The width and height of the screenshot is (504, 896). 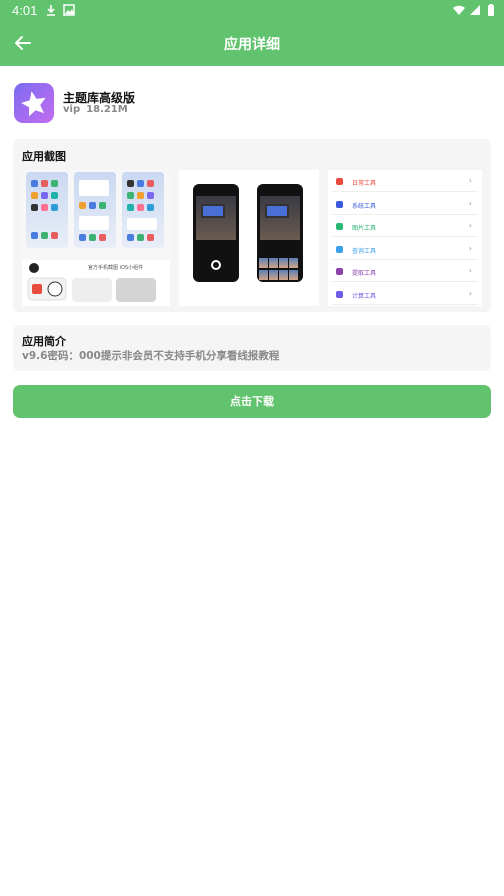 What do you see at coordinates (96, 283) in the screenshot?
I see `widget-preview: 官方手机截图 iOS小组件` at bounding box center [96, 283].